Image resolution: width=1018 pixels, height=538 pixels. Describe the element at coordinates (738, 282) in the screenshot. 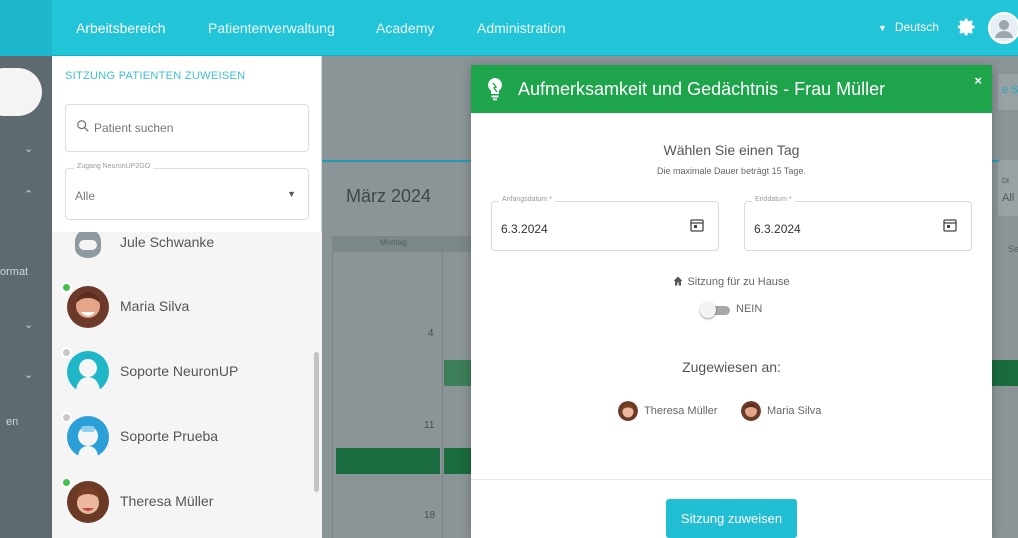

I see `home-session-label: Sitzung für zu Hause` at that location.